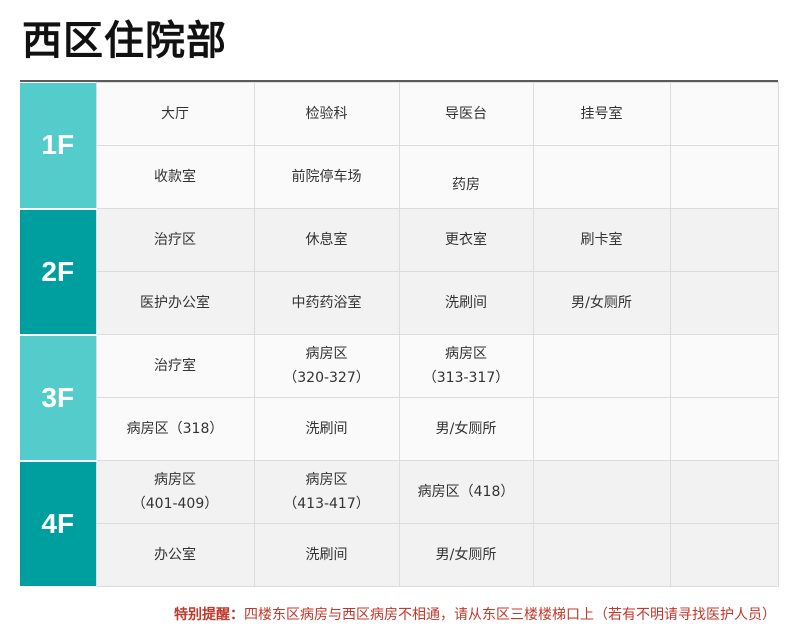 This screenshot has width=800, height=640. What do you see at coordinates (466, 378) in the screenshot?
I see `room-cell-line: （313-317）` at bounding box center [466, 378].